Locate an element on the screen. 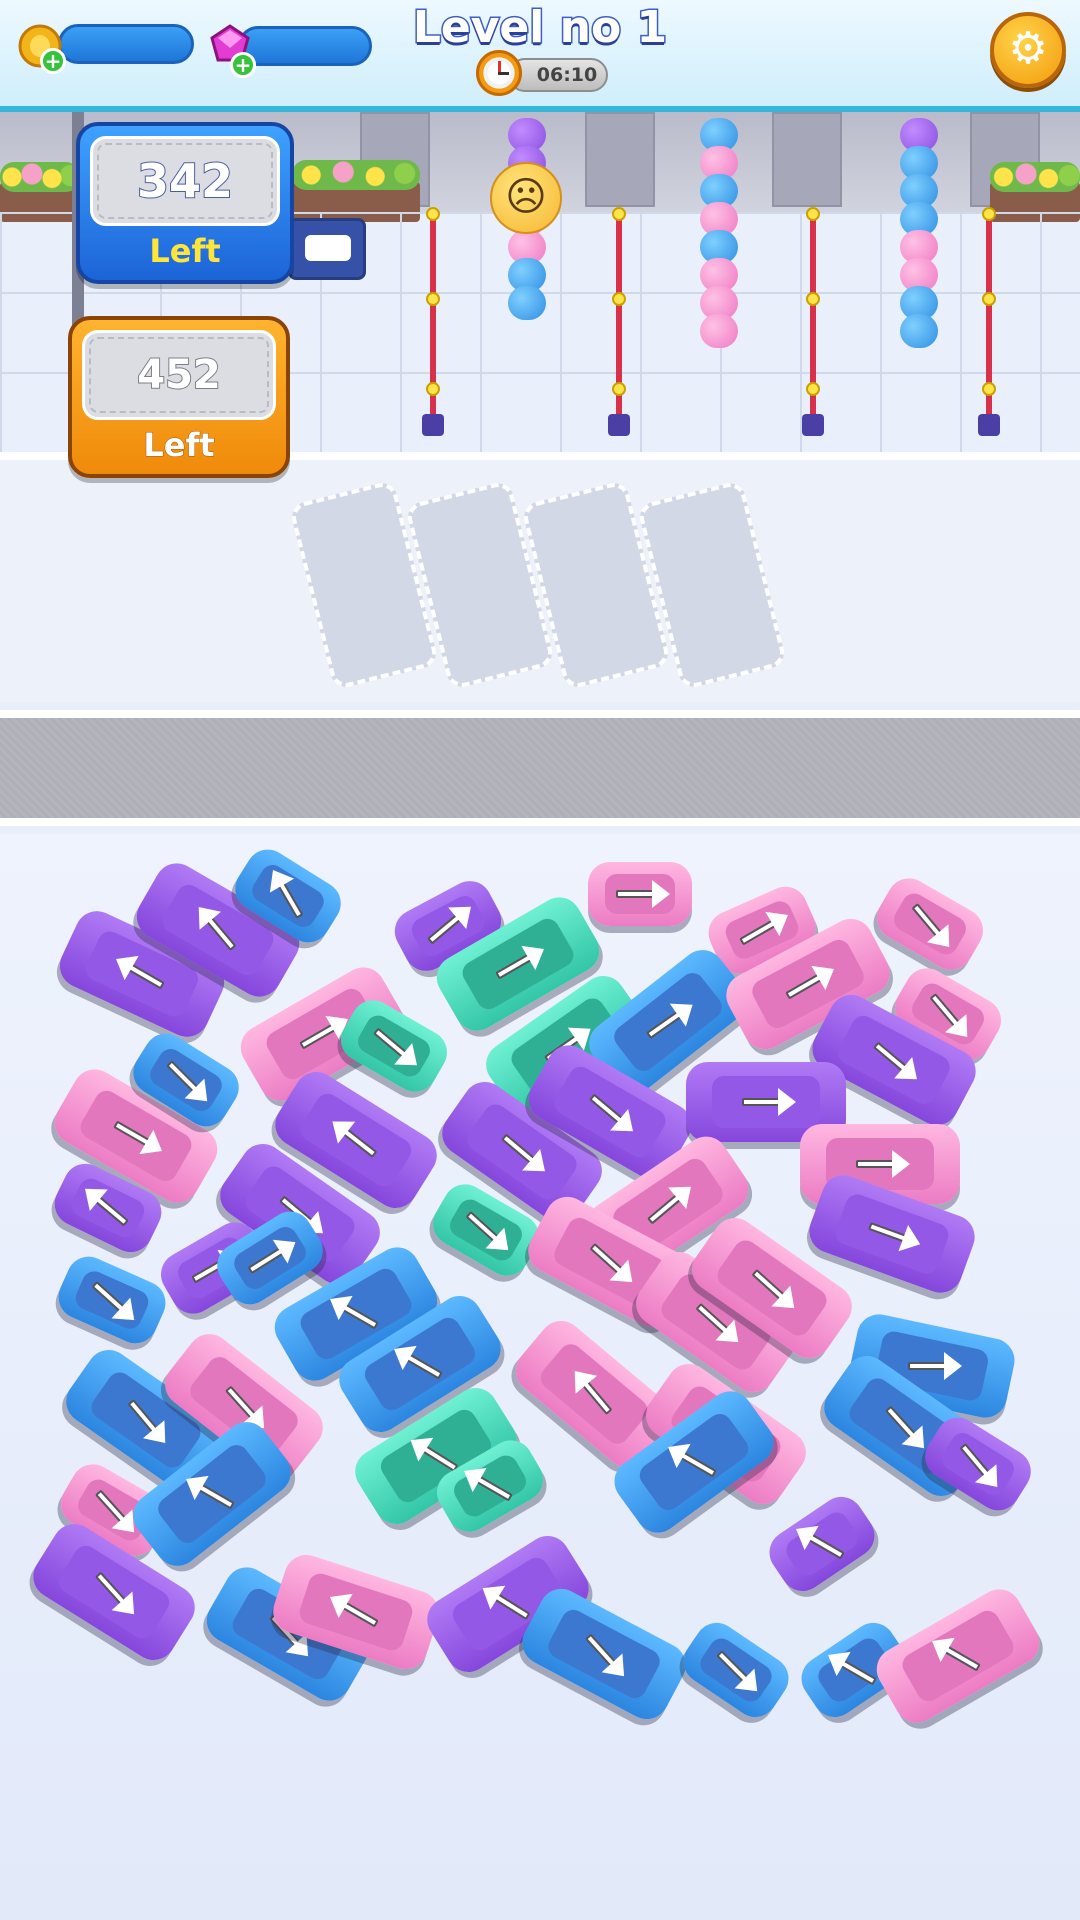 The image size is (1080, 1920). road is located at coordinates (540, 768).